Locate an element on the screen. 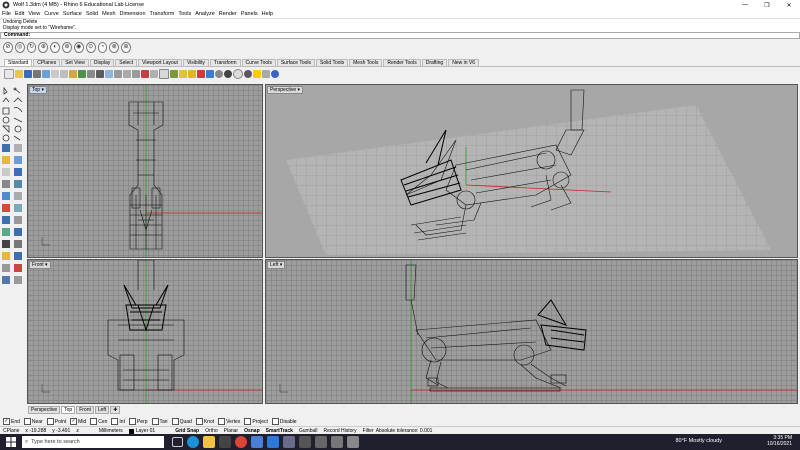 The width and height of the screenshot is (800, 450). cut-icon is located at coordinates (55, 74).